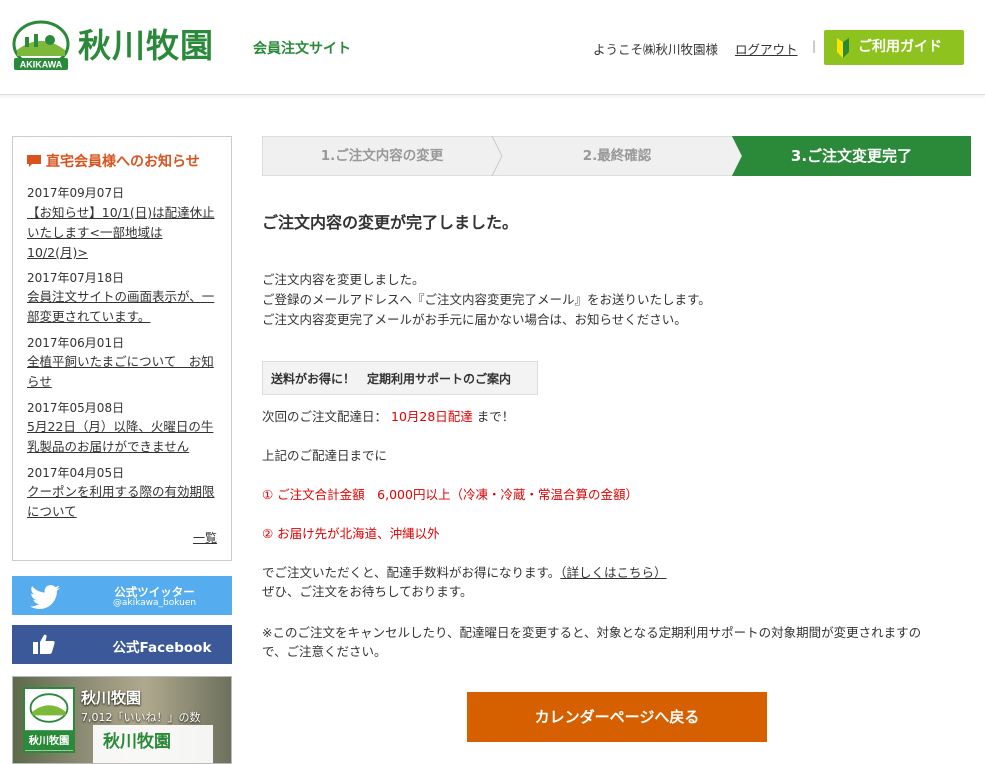  Describe the element at coordinates (205, 537) in the screenshot. I see `news-list-link: 一覧` at that location.